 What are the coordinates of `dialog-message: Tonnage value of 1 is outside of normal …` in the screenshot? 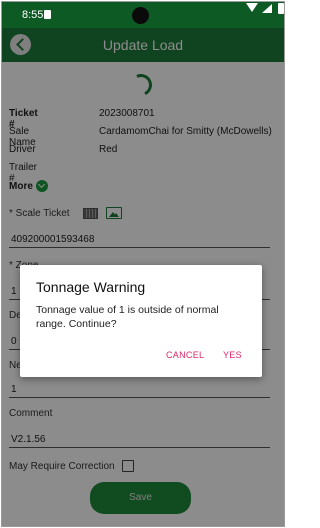 It's located at (127, 317).